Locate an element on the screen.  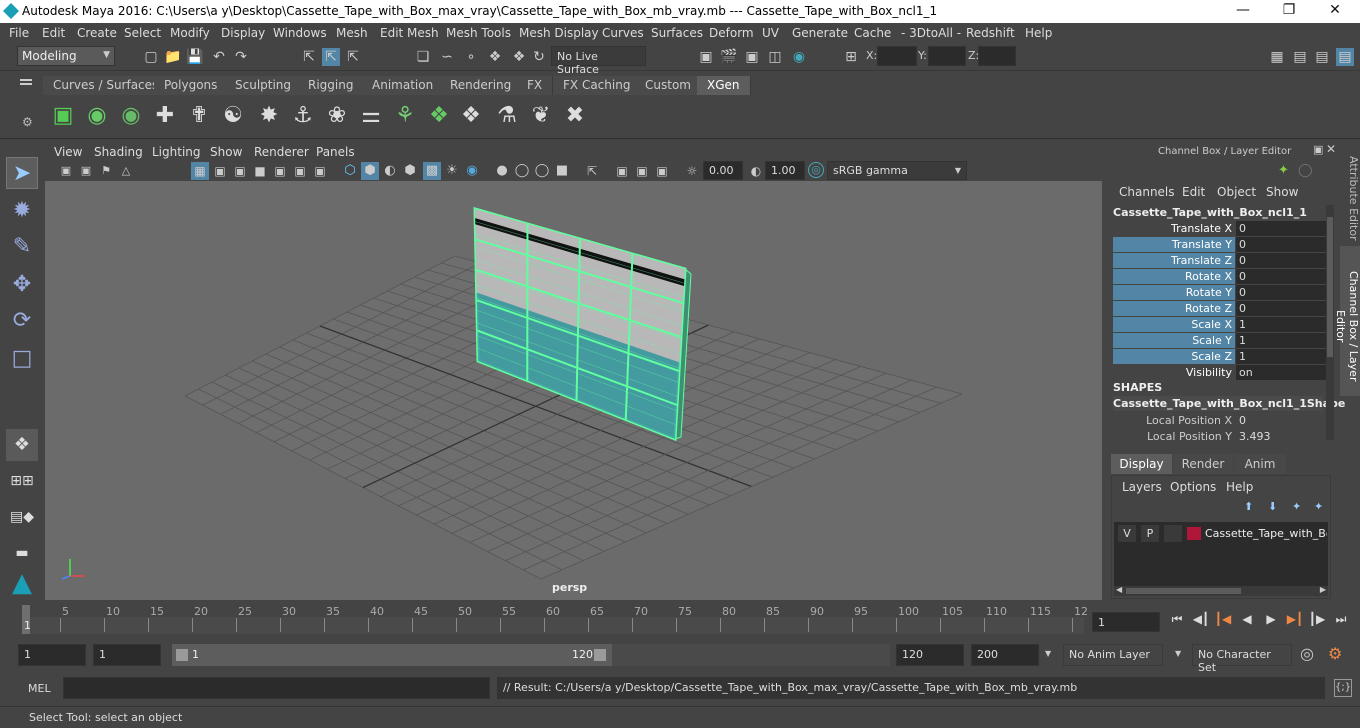
command-input is located at coordinates (276, 688).